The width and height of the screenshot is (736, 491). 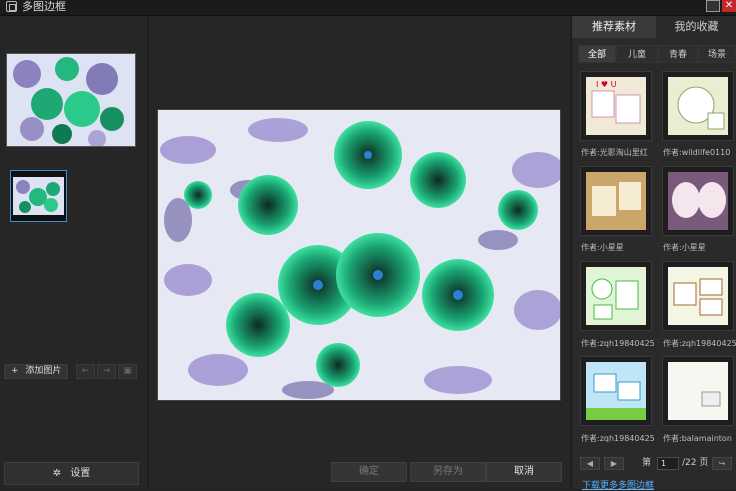 I want to click on window-title: 多图边框, so click(x=44, y=6).